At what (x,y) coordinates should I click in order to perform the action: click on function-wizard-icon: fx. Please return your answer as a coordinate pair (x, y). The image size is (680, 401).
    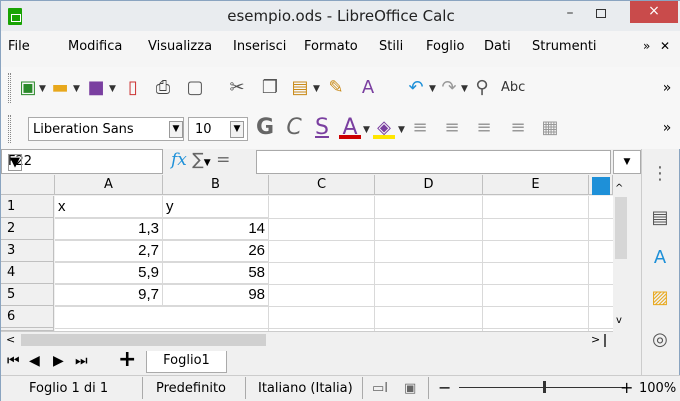
    Looking at the image, I should click on (179, 160).